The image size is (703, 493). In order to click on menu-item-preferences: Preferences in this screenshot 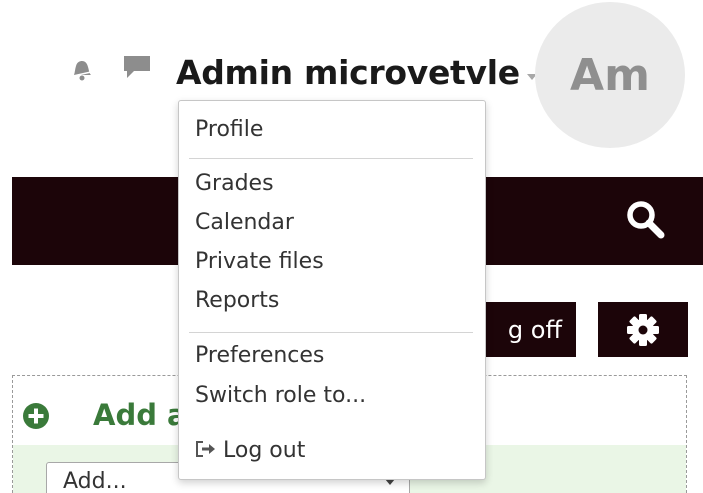, I will do `click(259, 356)`.